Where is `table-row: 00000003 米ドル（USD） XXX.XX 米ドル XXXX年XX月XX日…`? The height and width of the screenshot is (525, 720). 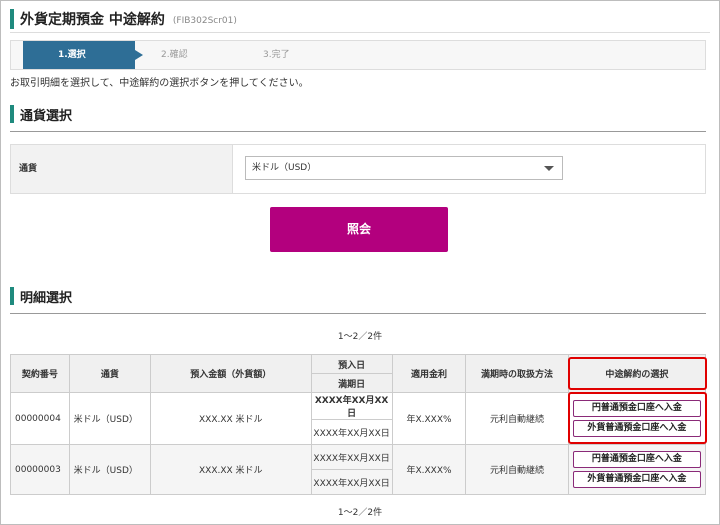 table-row: 00000003 米ドル（USD） XXX.XX 米ドル XXXX年XX月XX日… is located at coordinates (358, 469).